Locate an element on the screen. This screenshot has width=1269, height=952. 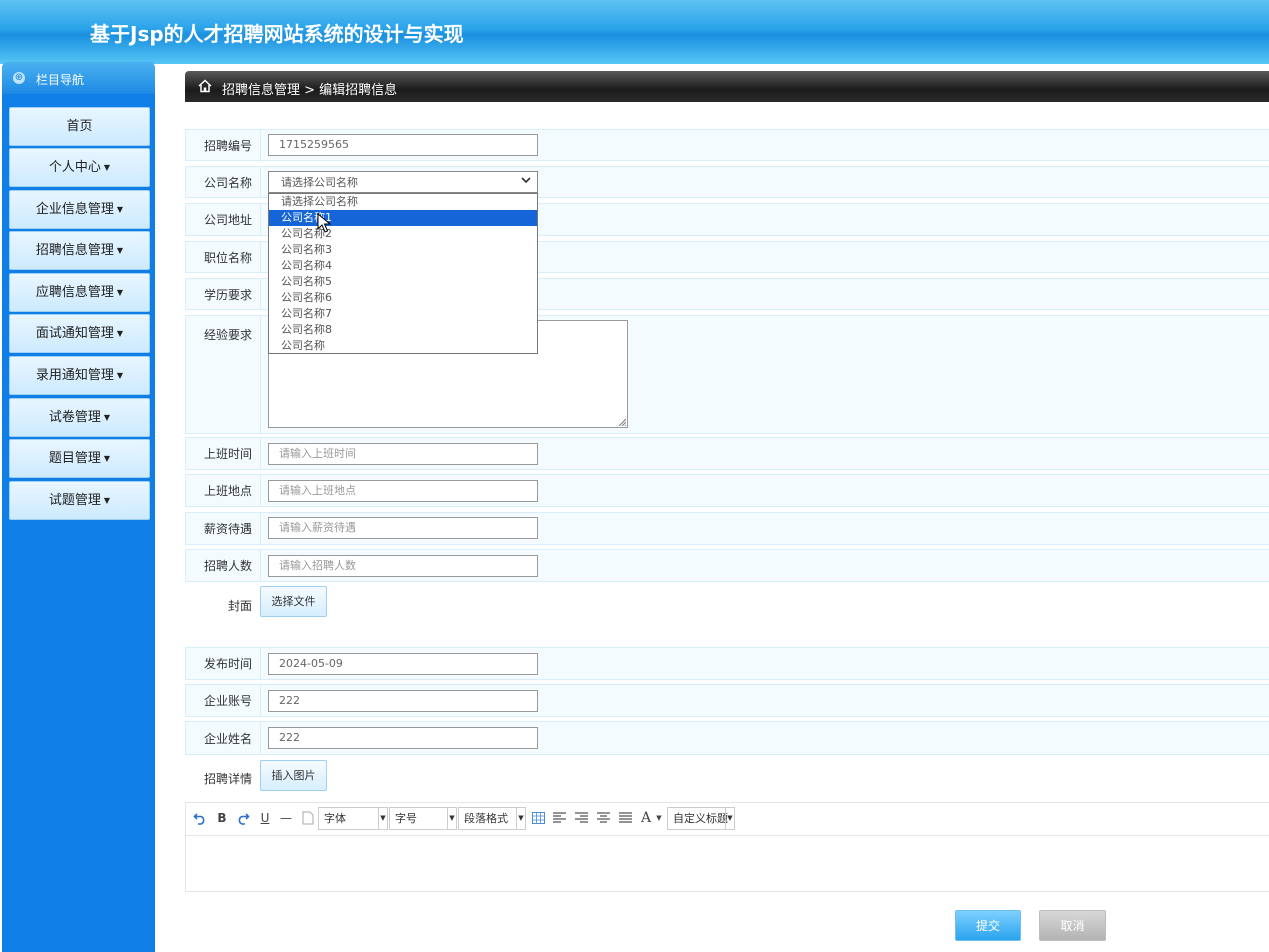
cancel-button: 取消 is located at coordinates (1072, 925).